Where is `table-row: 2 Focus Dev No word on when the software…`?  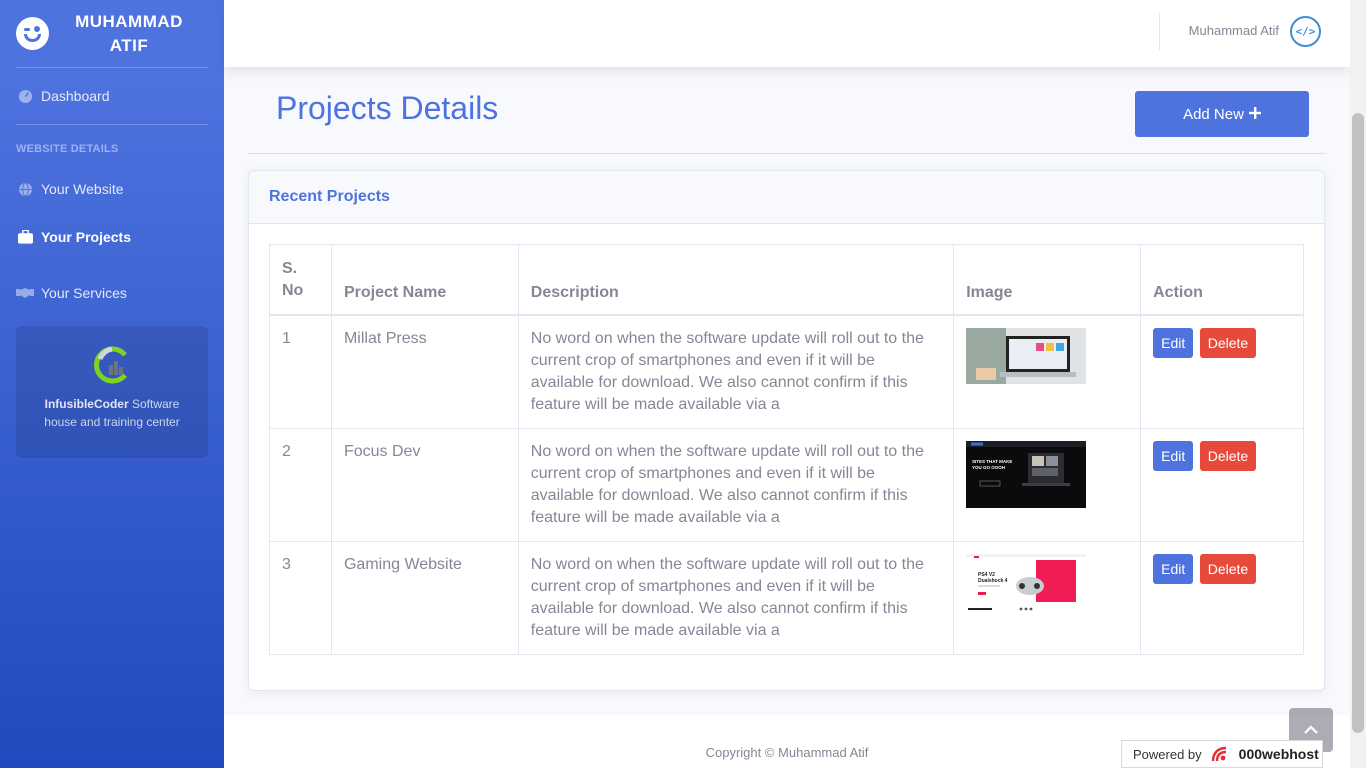 table-row: 2 Focus Dev No word on when the software… is located at coordinates (786, 484).